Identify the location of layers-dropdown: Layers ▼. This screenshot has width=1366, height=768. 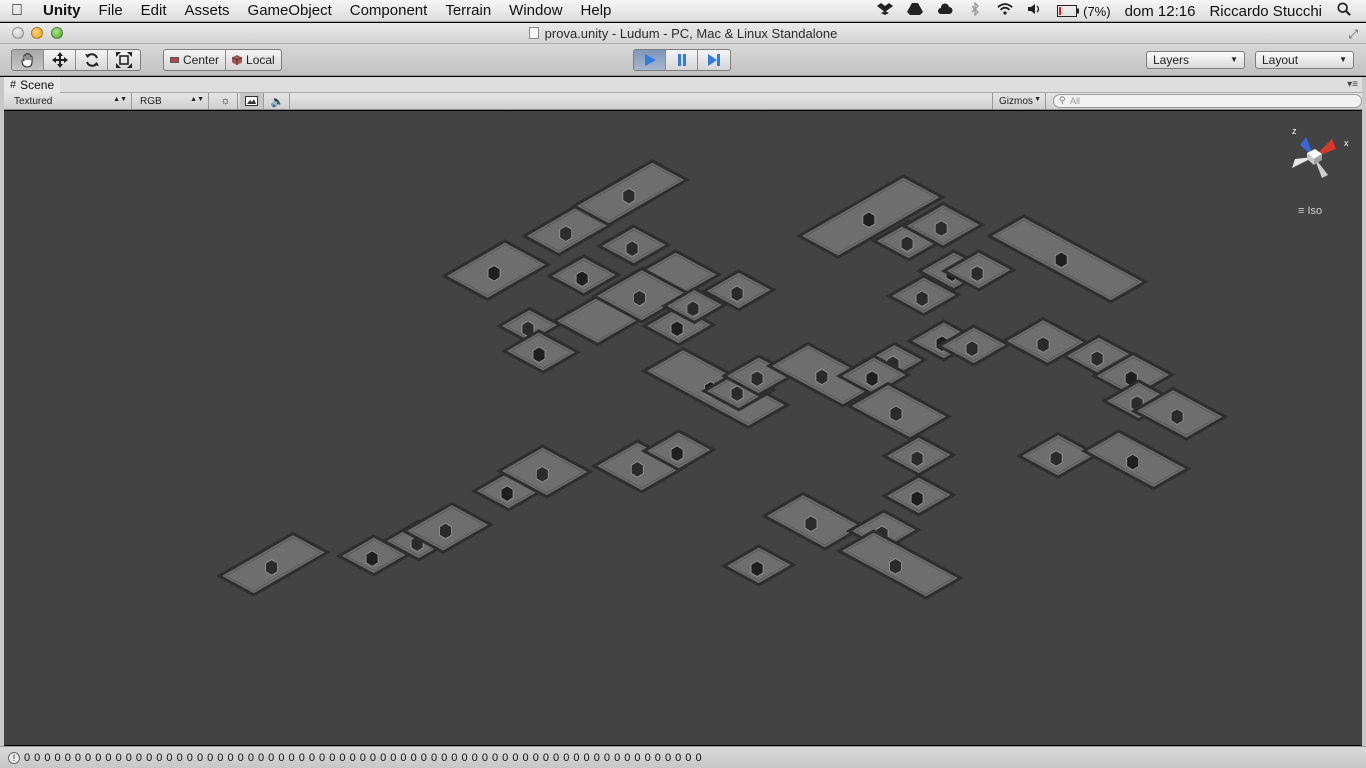
(1195, 60).